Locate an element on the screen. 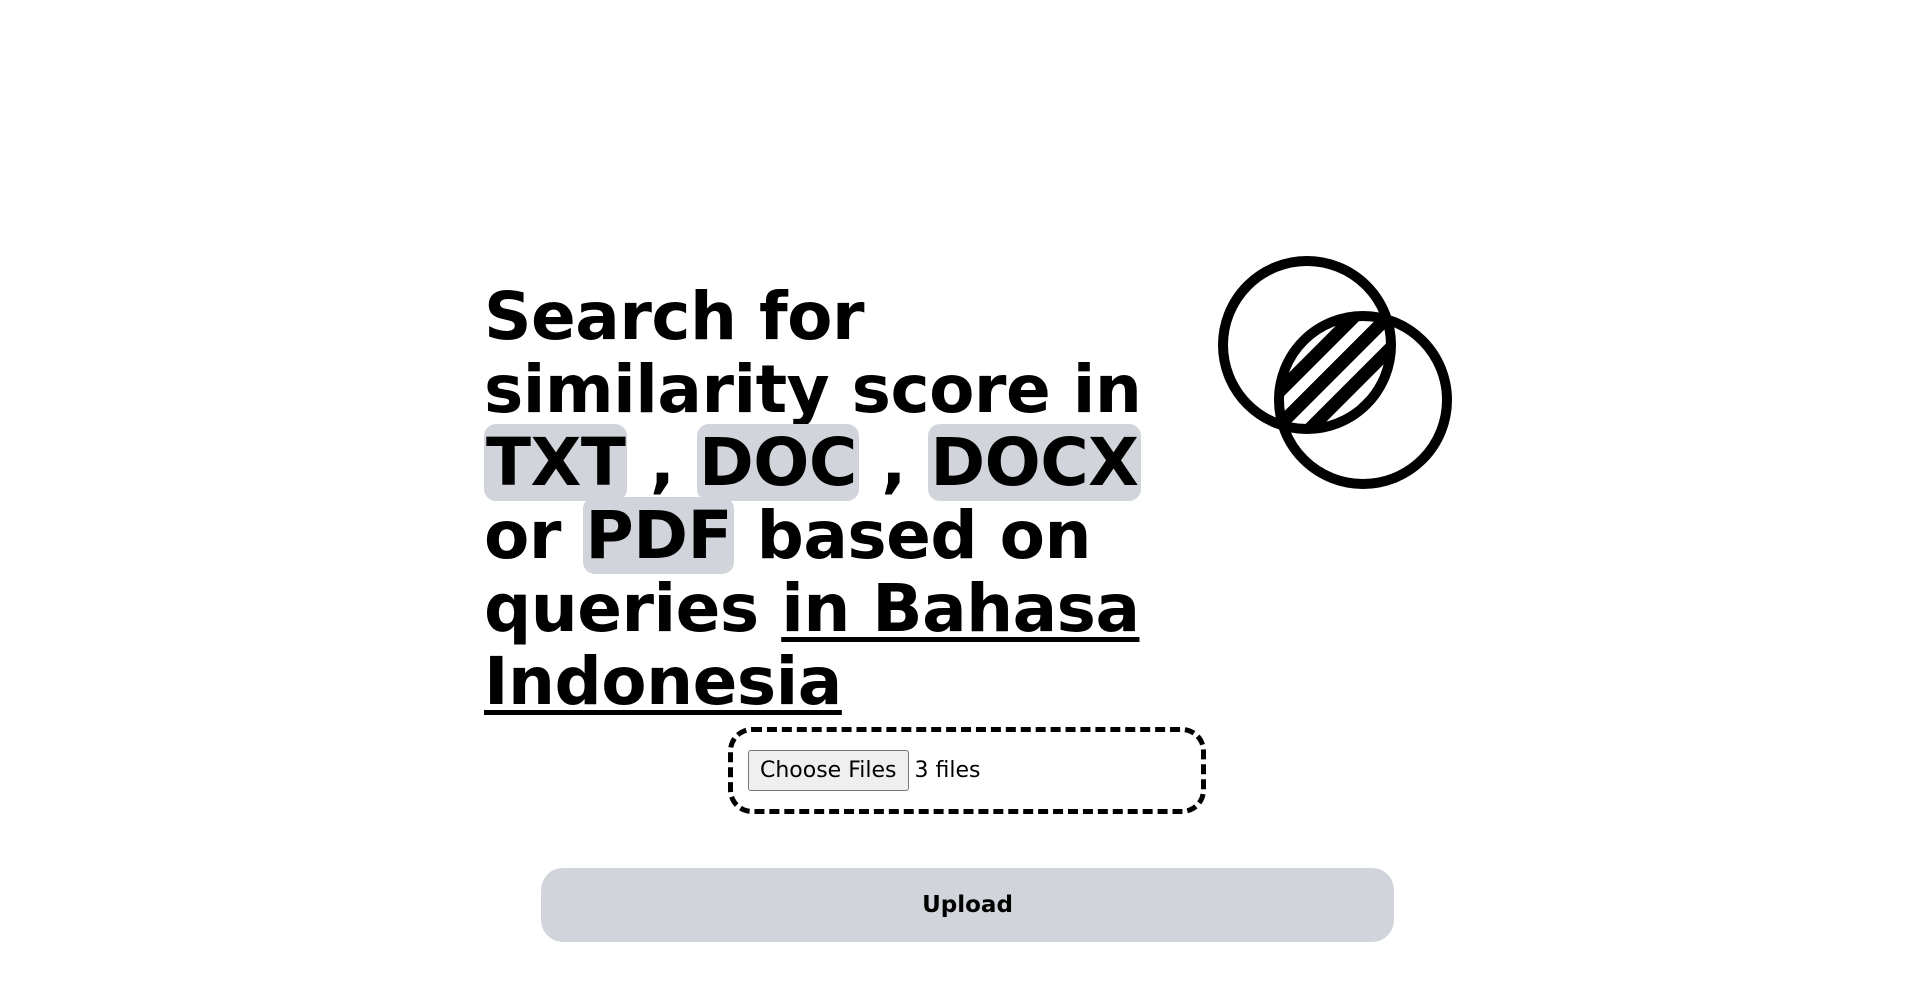  format-chip-txt: TXT is located at coordinates (556, 462).